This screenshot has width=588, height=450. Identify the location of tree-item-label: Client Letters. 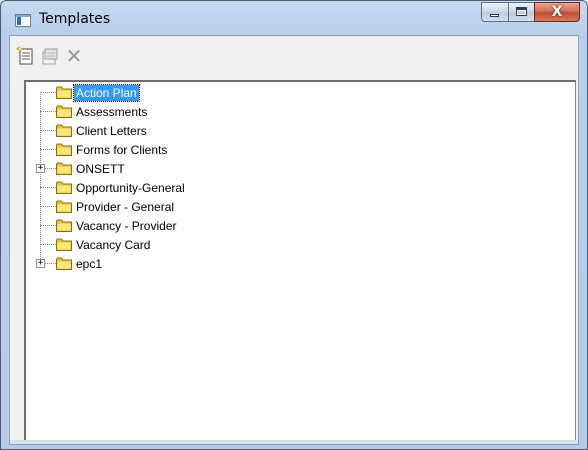
(111, 131).